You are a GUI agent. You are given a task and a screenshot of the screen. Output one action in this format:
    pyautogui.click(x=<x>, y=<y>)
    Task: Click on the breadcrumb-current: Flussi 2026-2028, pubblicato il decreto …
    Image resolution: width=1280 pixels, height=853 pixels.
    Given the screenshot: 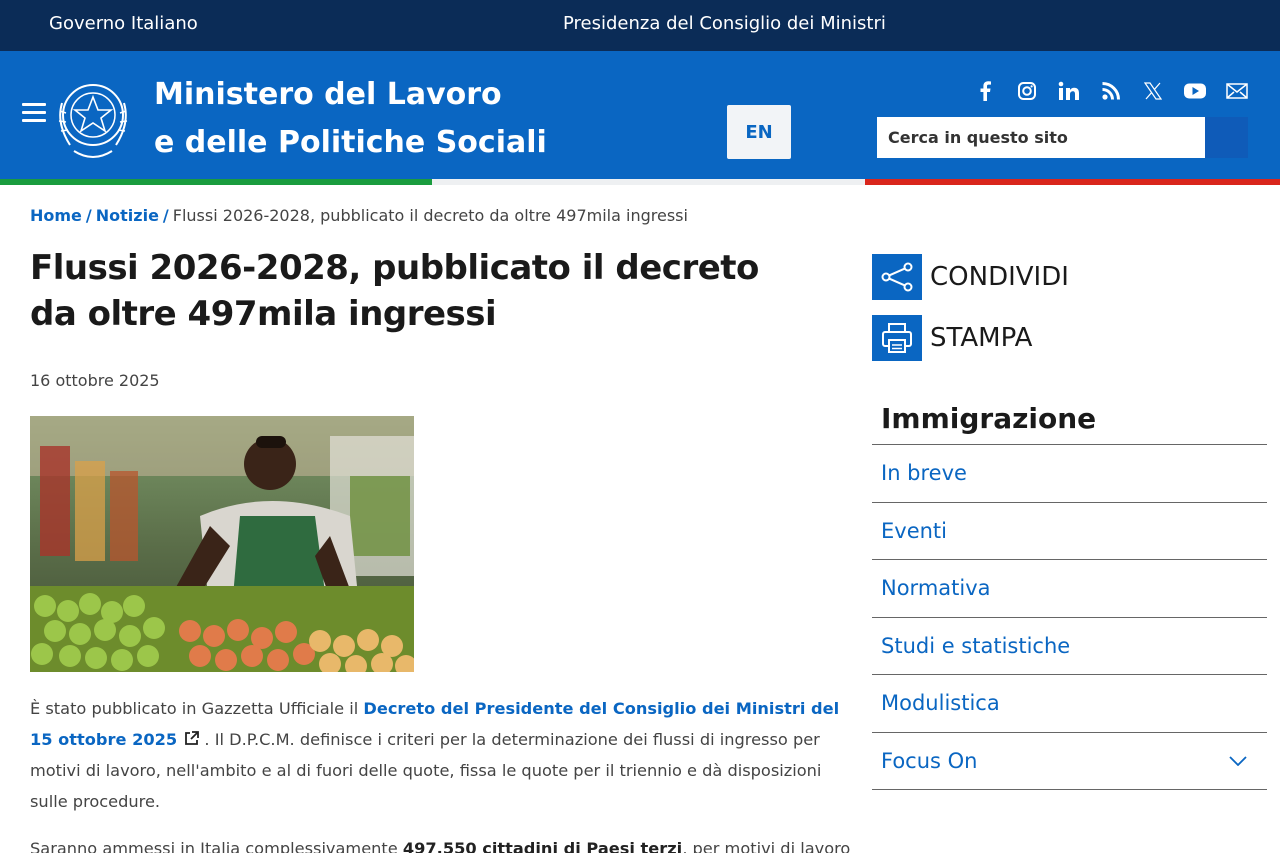 What is the action you would take?
    pyautogui.click(x=430, y=215)
    